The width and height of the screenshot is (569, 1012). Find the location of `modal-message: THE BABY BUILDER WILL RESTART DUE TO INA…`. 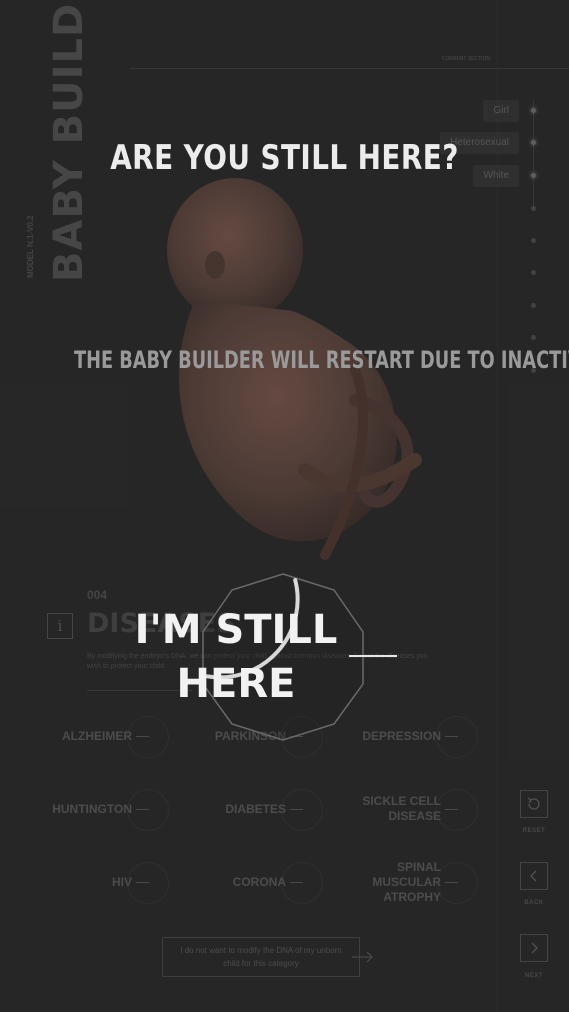

modal-message: THE BABY BUILDER WILL RESTART DUE TO INA… is located at coordinates (321, 360).